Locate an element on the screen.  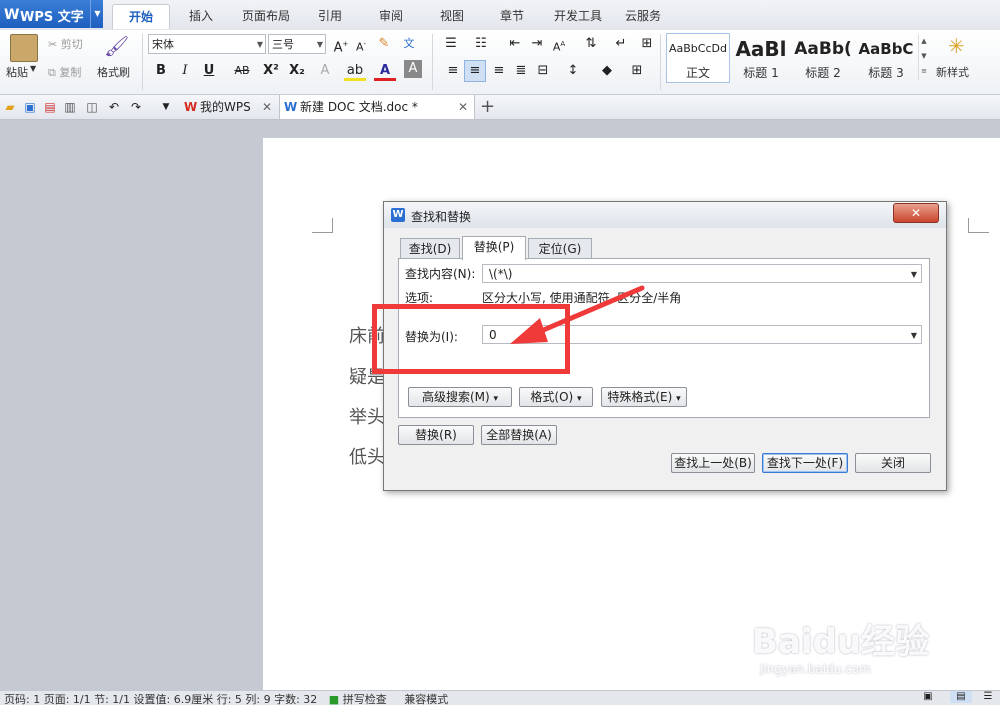
tab-developer: 开发工具 is located at coordinates (578, 16).